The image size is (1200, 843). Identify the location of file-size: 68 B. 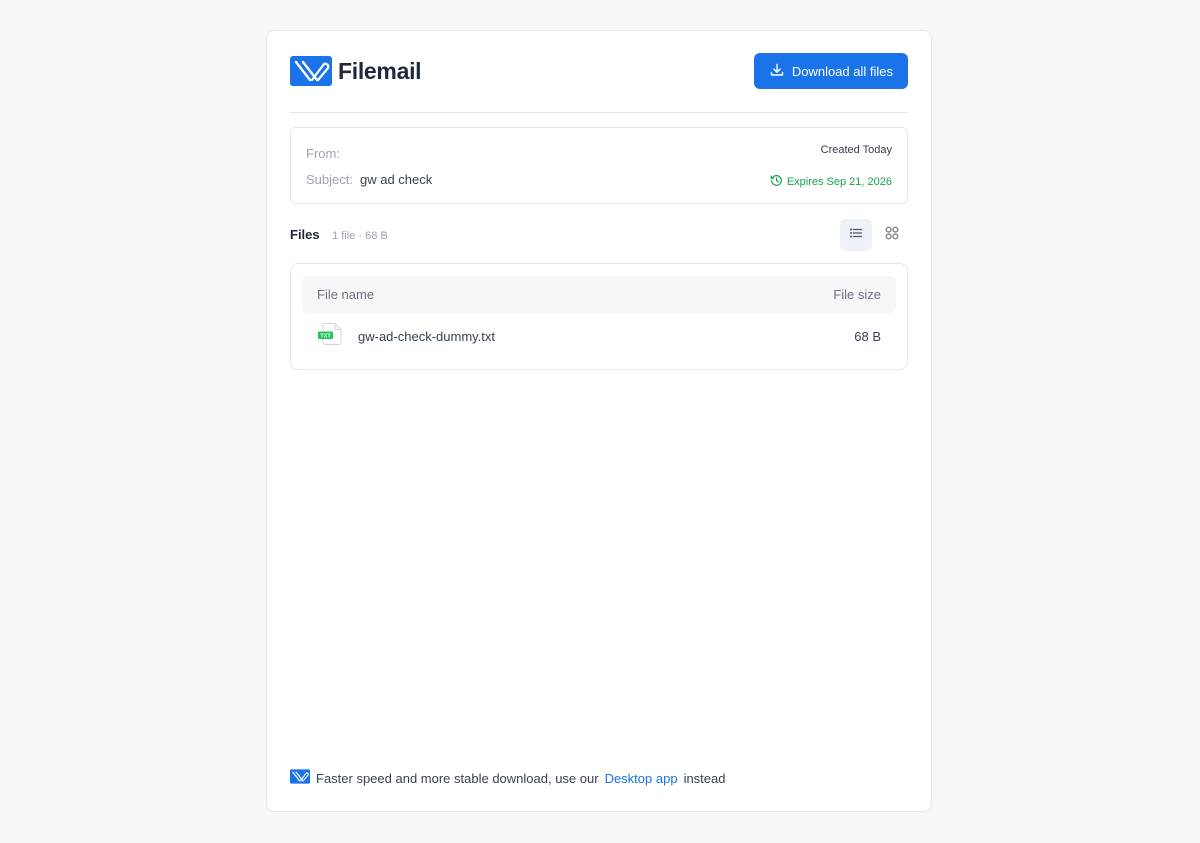
(867, 336).